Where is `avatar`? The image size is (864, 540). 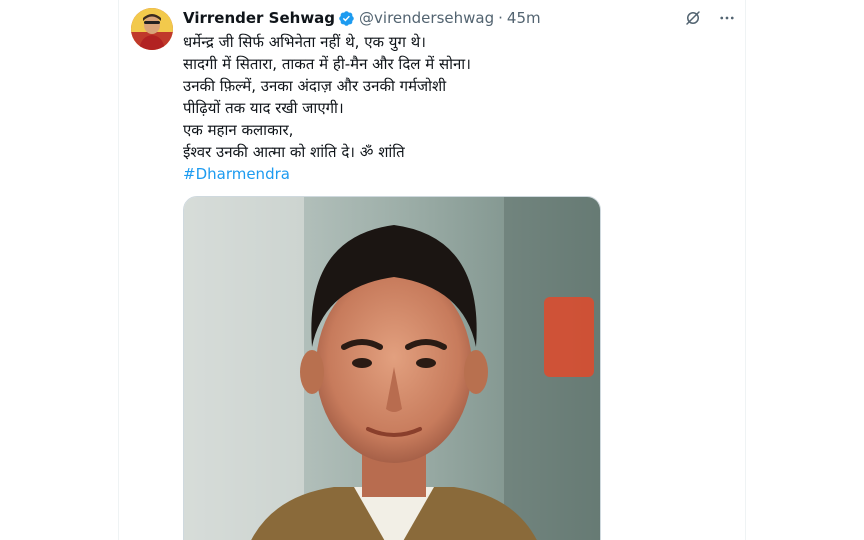 avatar is located at coordinates (152, 29).